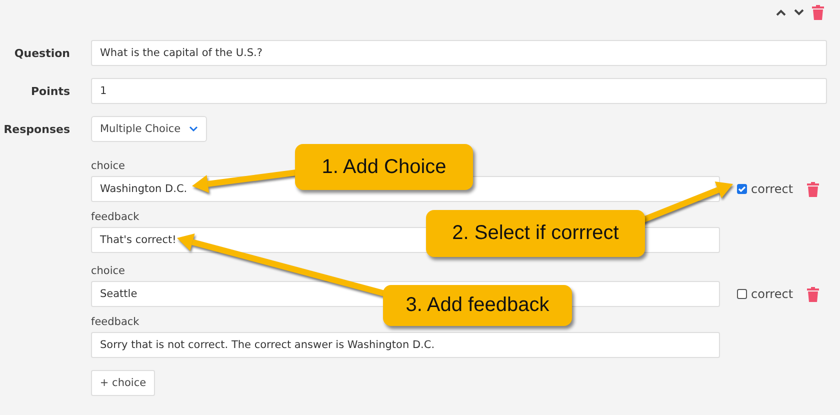  What do you see at coordinates (41, 53) in the screenshot?
I see `question-label: Question` at bounding box center [41, 53].